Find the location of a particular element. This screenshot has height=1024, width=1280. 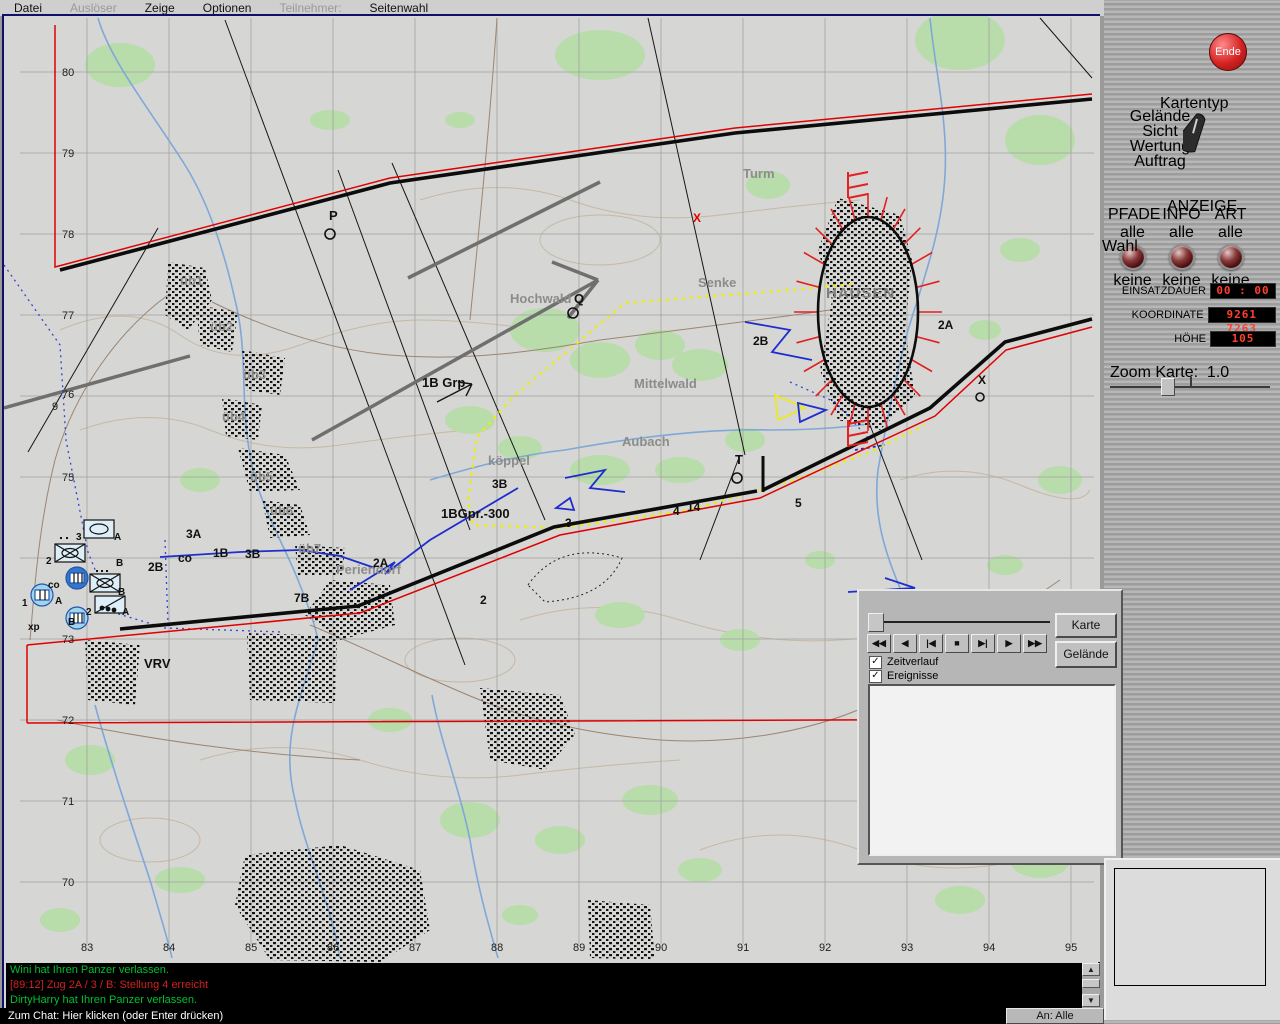

chat-line: Wini hat Ihren Panzer verlassen. is located at coordinates (89, 970).